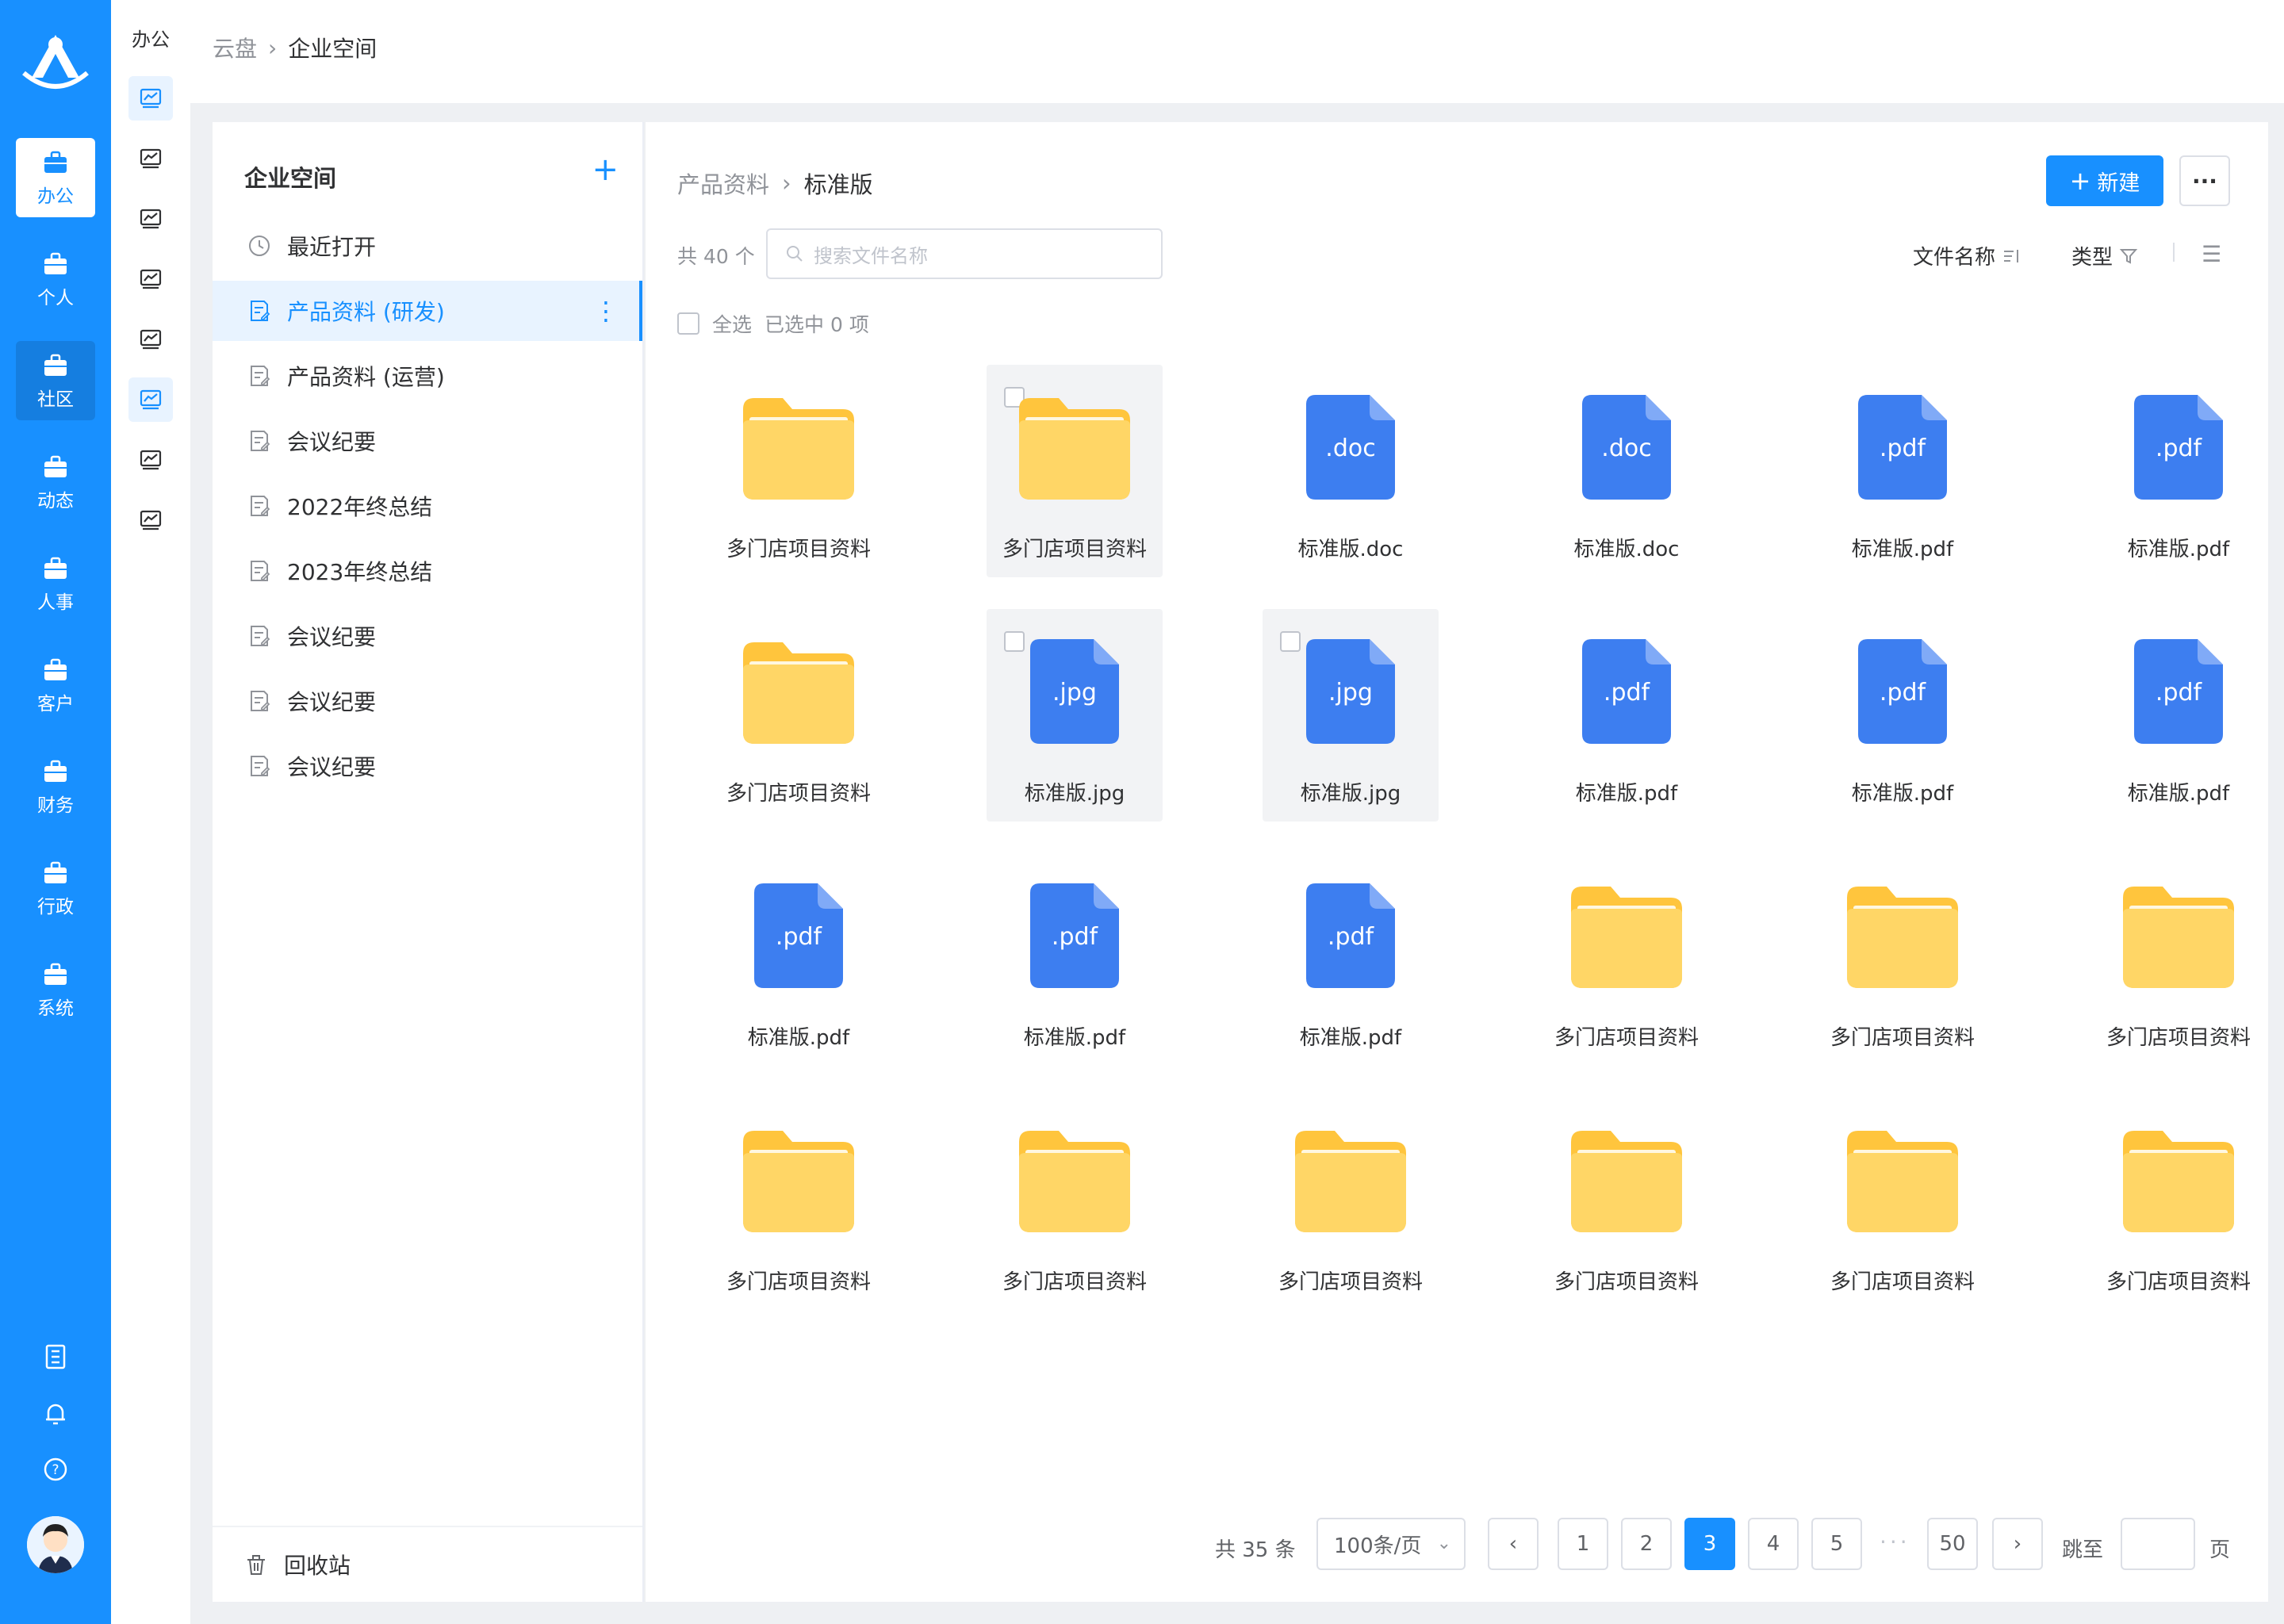 The width and height of the screenshot is (2284, 1624). Describe the element at coordinates (267, 701) in the screenshot. I see `doc-edit-icon` at that location.